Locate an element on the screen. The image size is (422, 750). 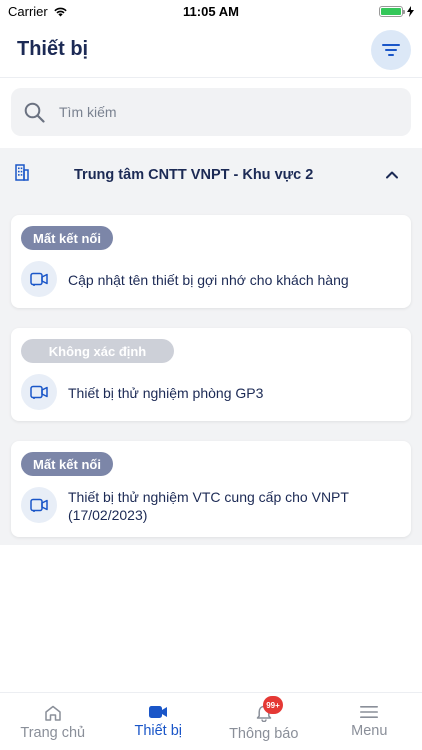
notification-count-badge: 99+ is located at coordinates (273, 705).